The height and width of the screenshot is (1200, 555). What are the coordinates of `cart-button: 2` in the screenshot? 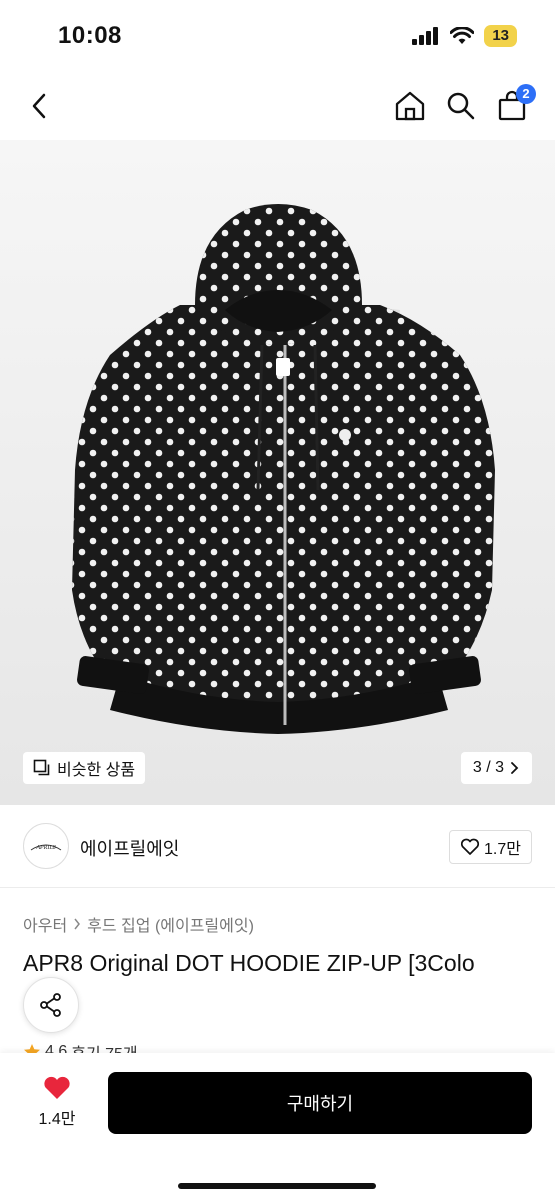 It's located at (514, 105).